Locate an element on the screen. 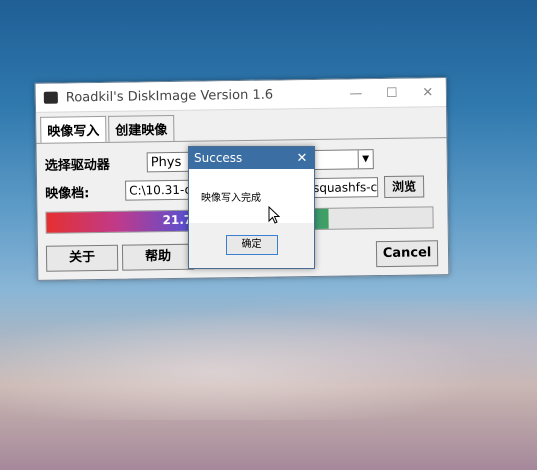 Image resolution: width=537 pixels, height=470 pixels. drive-value: Phys is located at coordinates (166, 162).